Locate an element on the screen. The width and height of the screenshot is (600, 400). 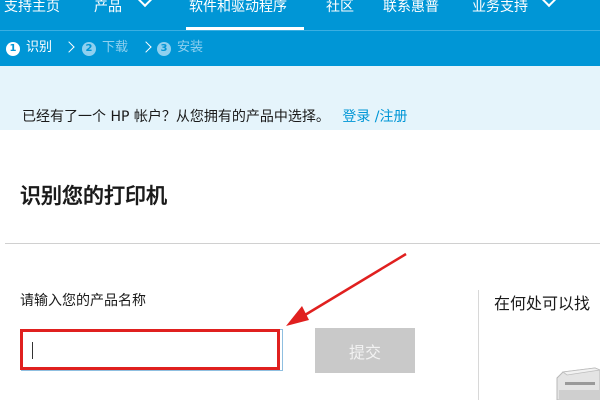
product-name-label: 请输入您的产品名称 is located at coordinates (83, 301).